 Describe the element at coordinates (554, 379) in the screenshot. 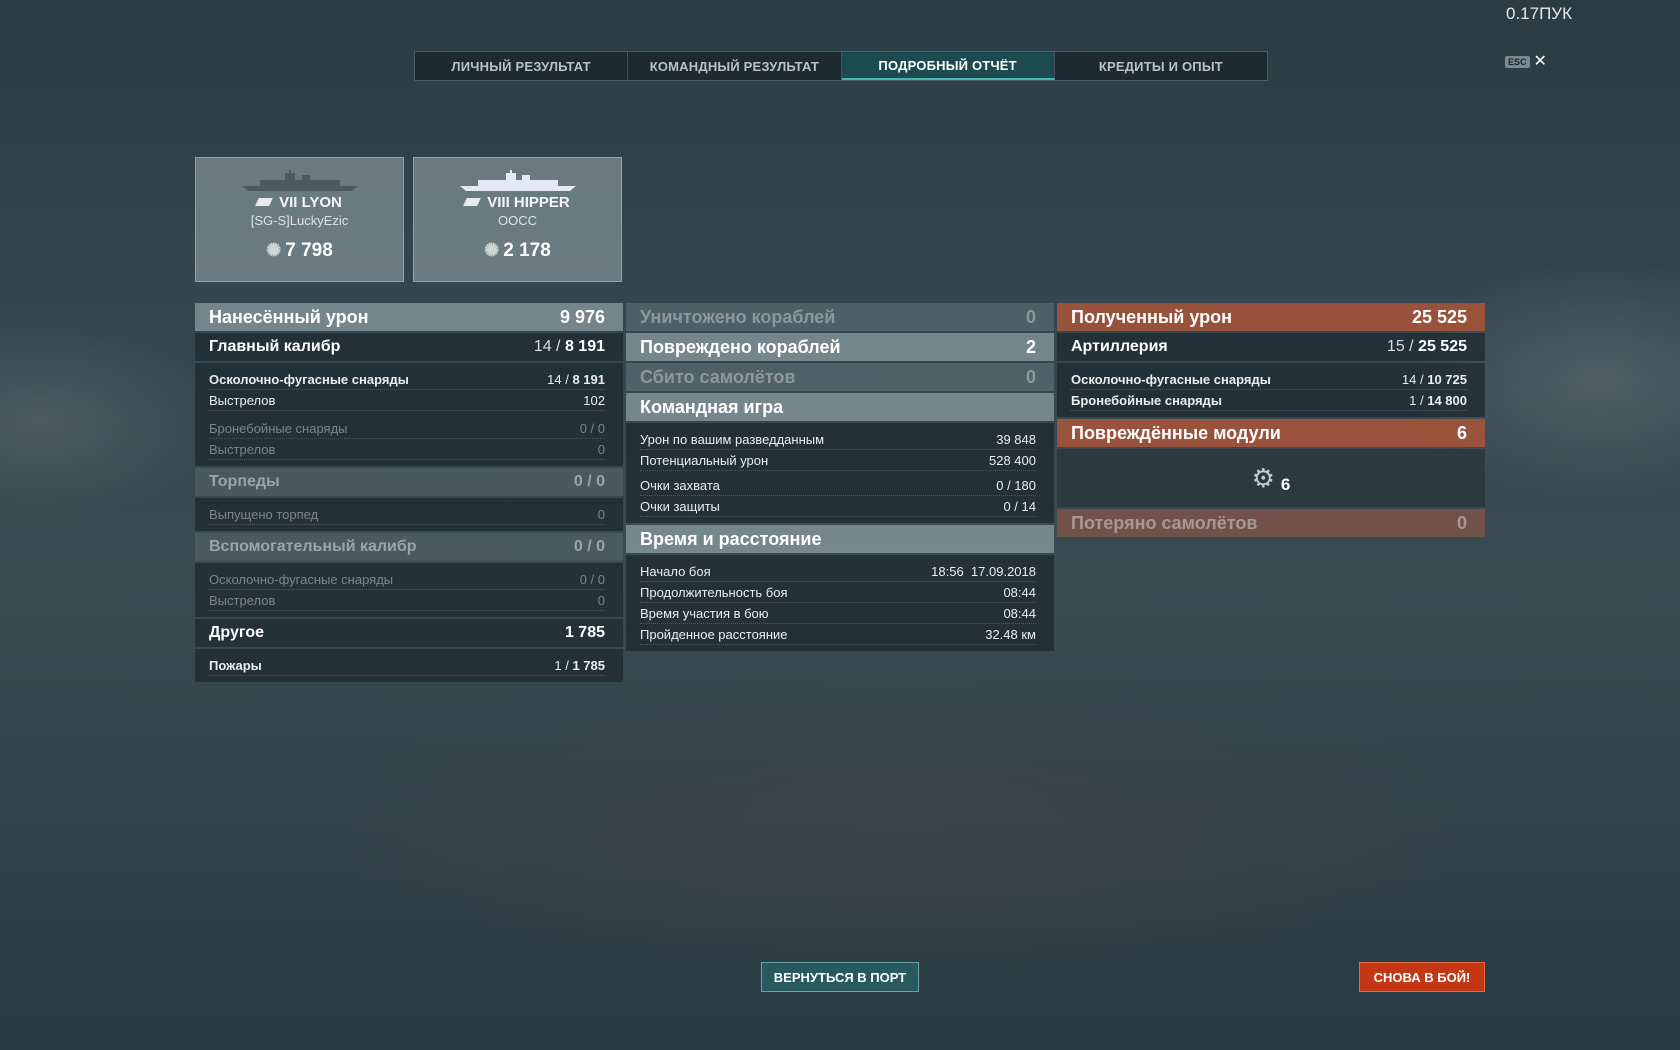

I see `he-shells-hits: 14` at that location.